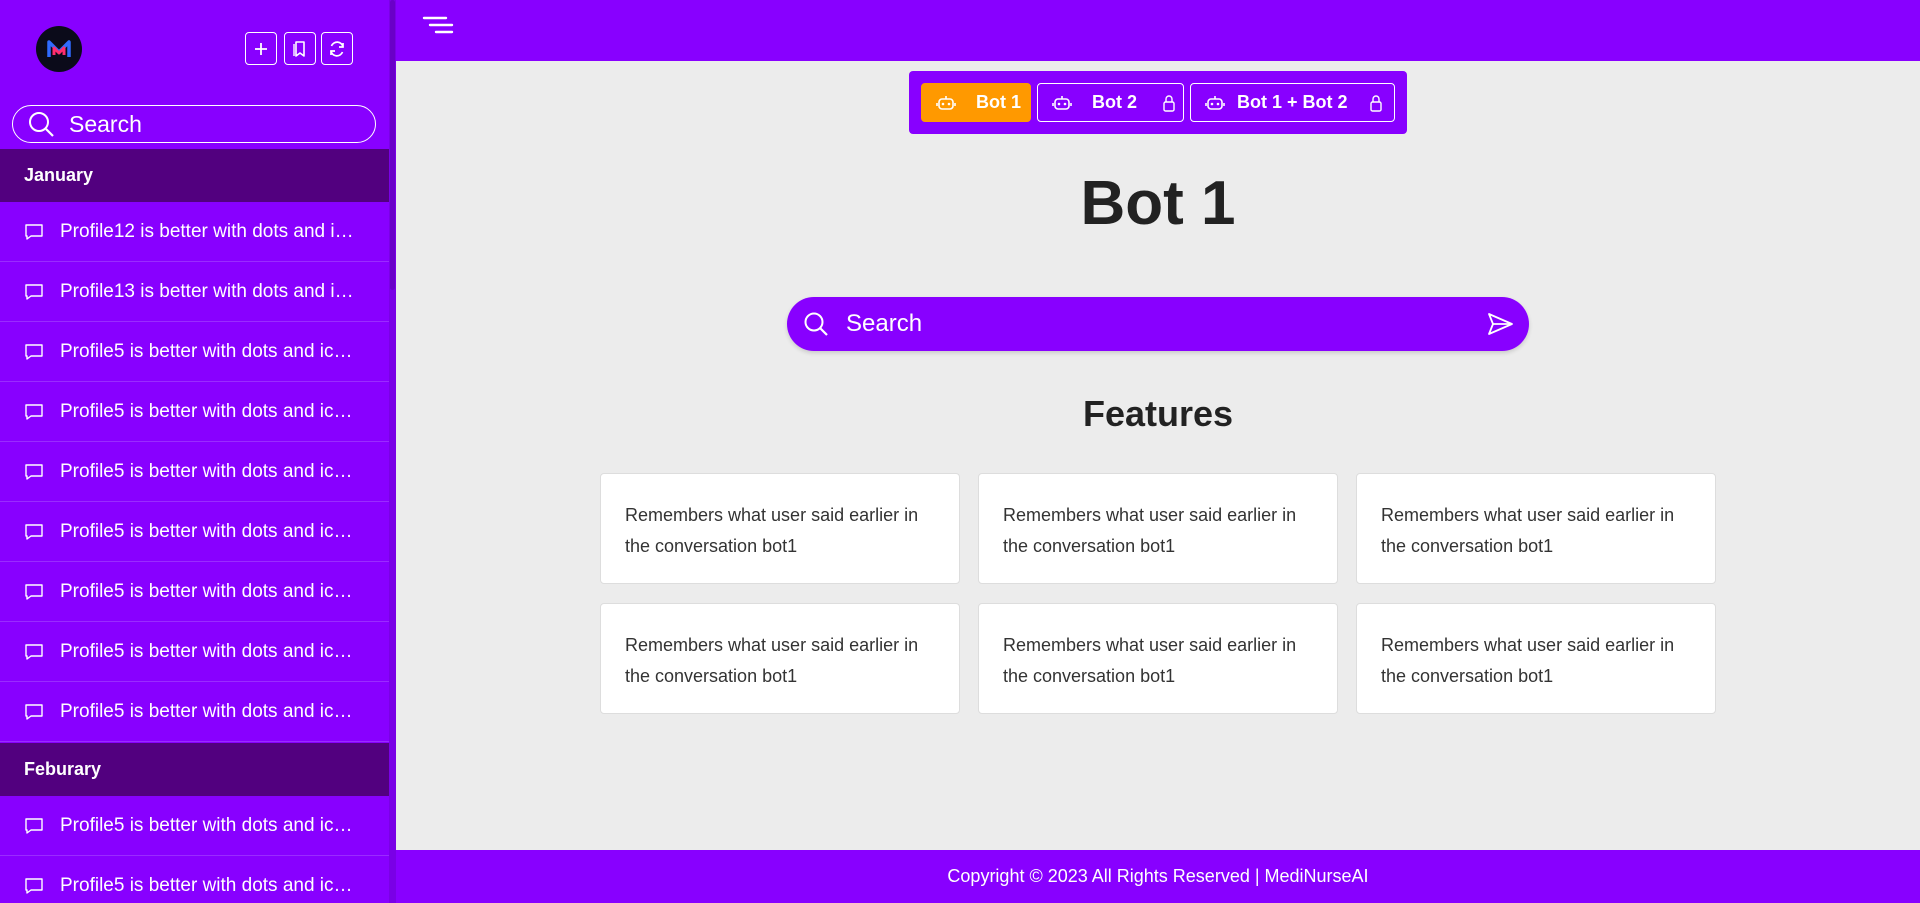 This screenshot has height=903, width=1920. Describe the element at coordinates (1161, 324) in the screenshot. I see `main-search-input` at that location.